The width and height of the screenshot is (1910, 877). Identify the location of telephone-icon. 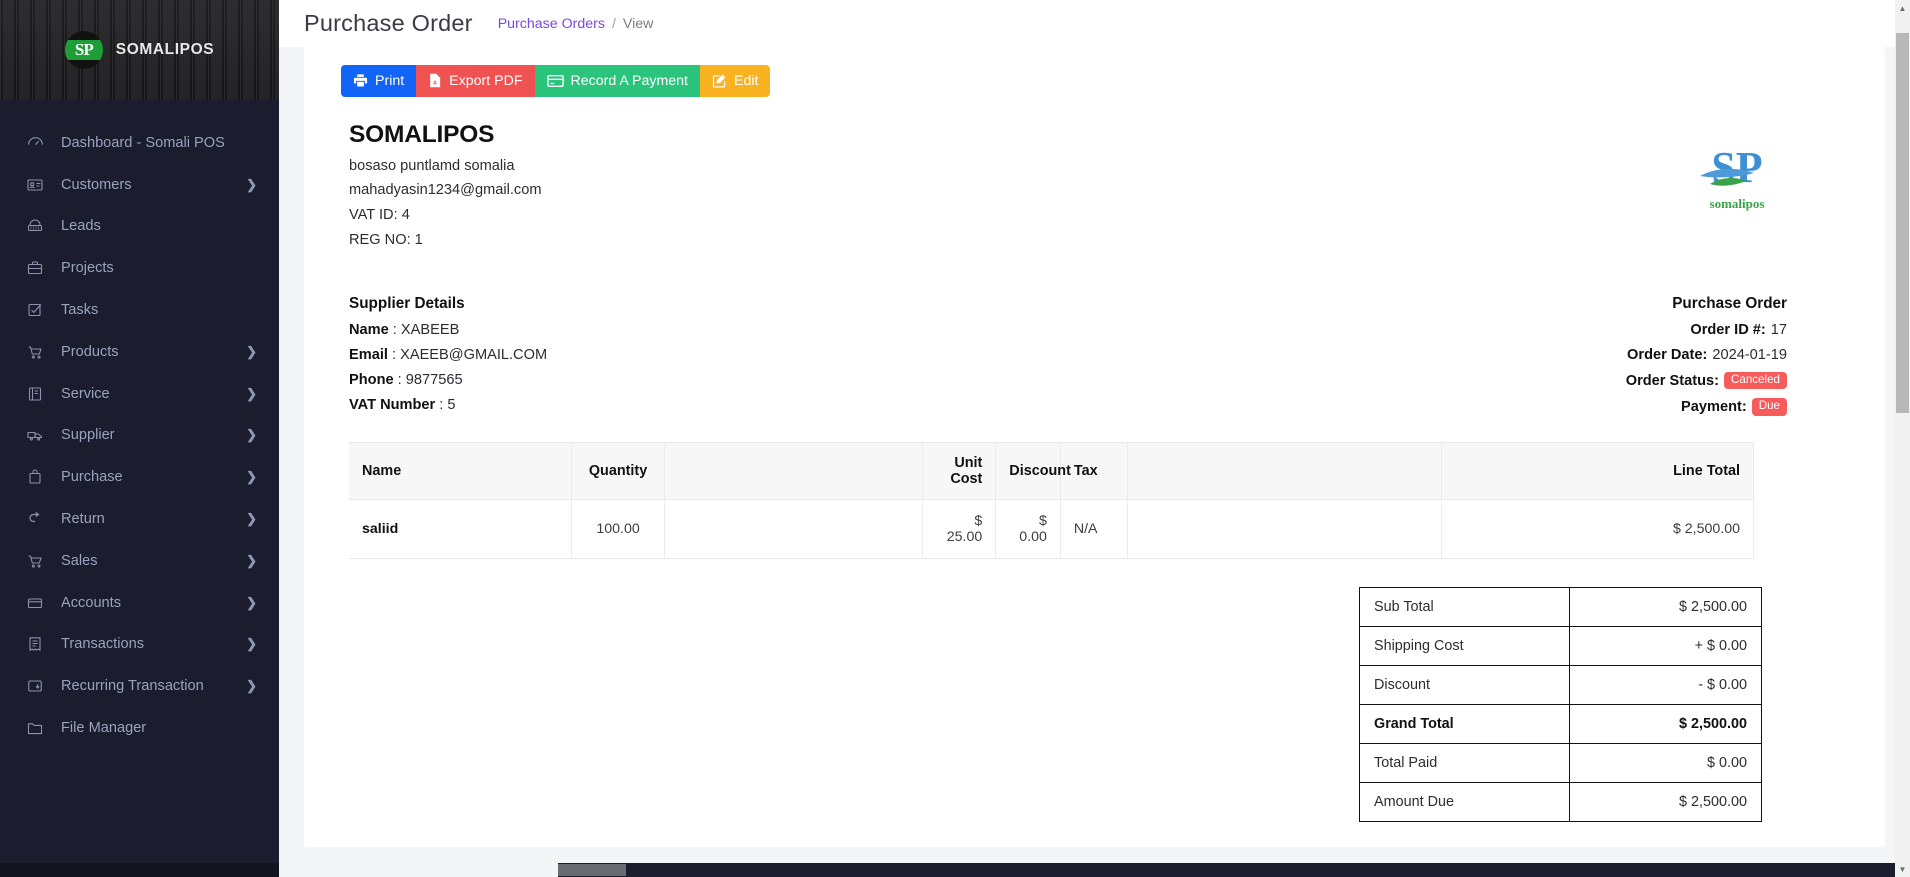
(38, 226).